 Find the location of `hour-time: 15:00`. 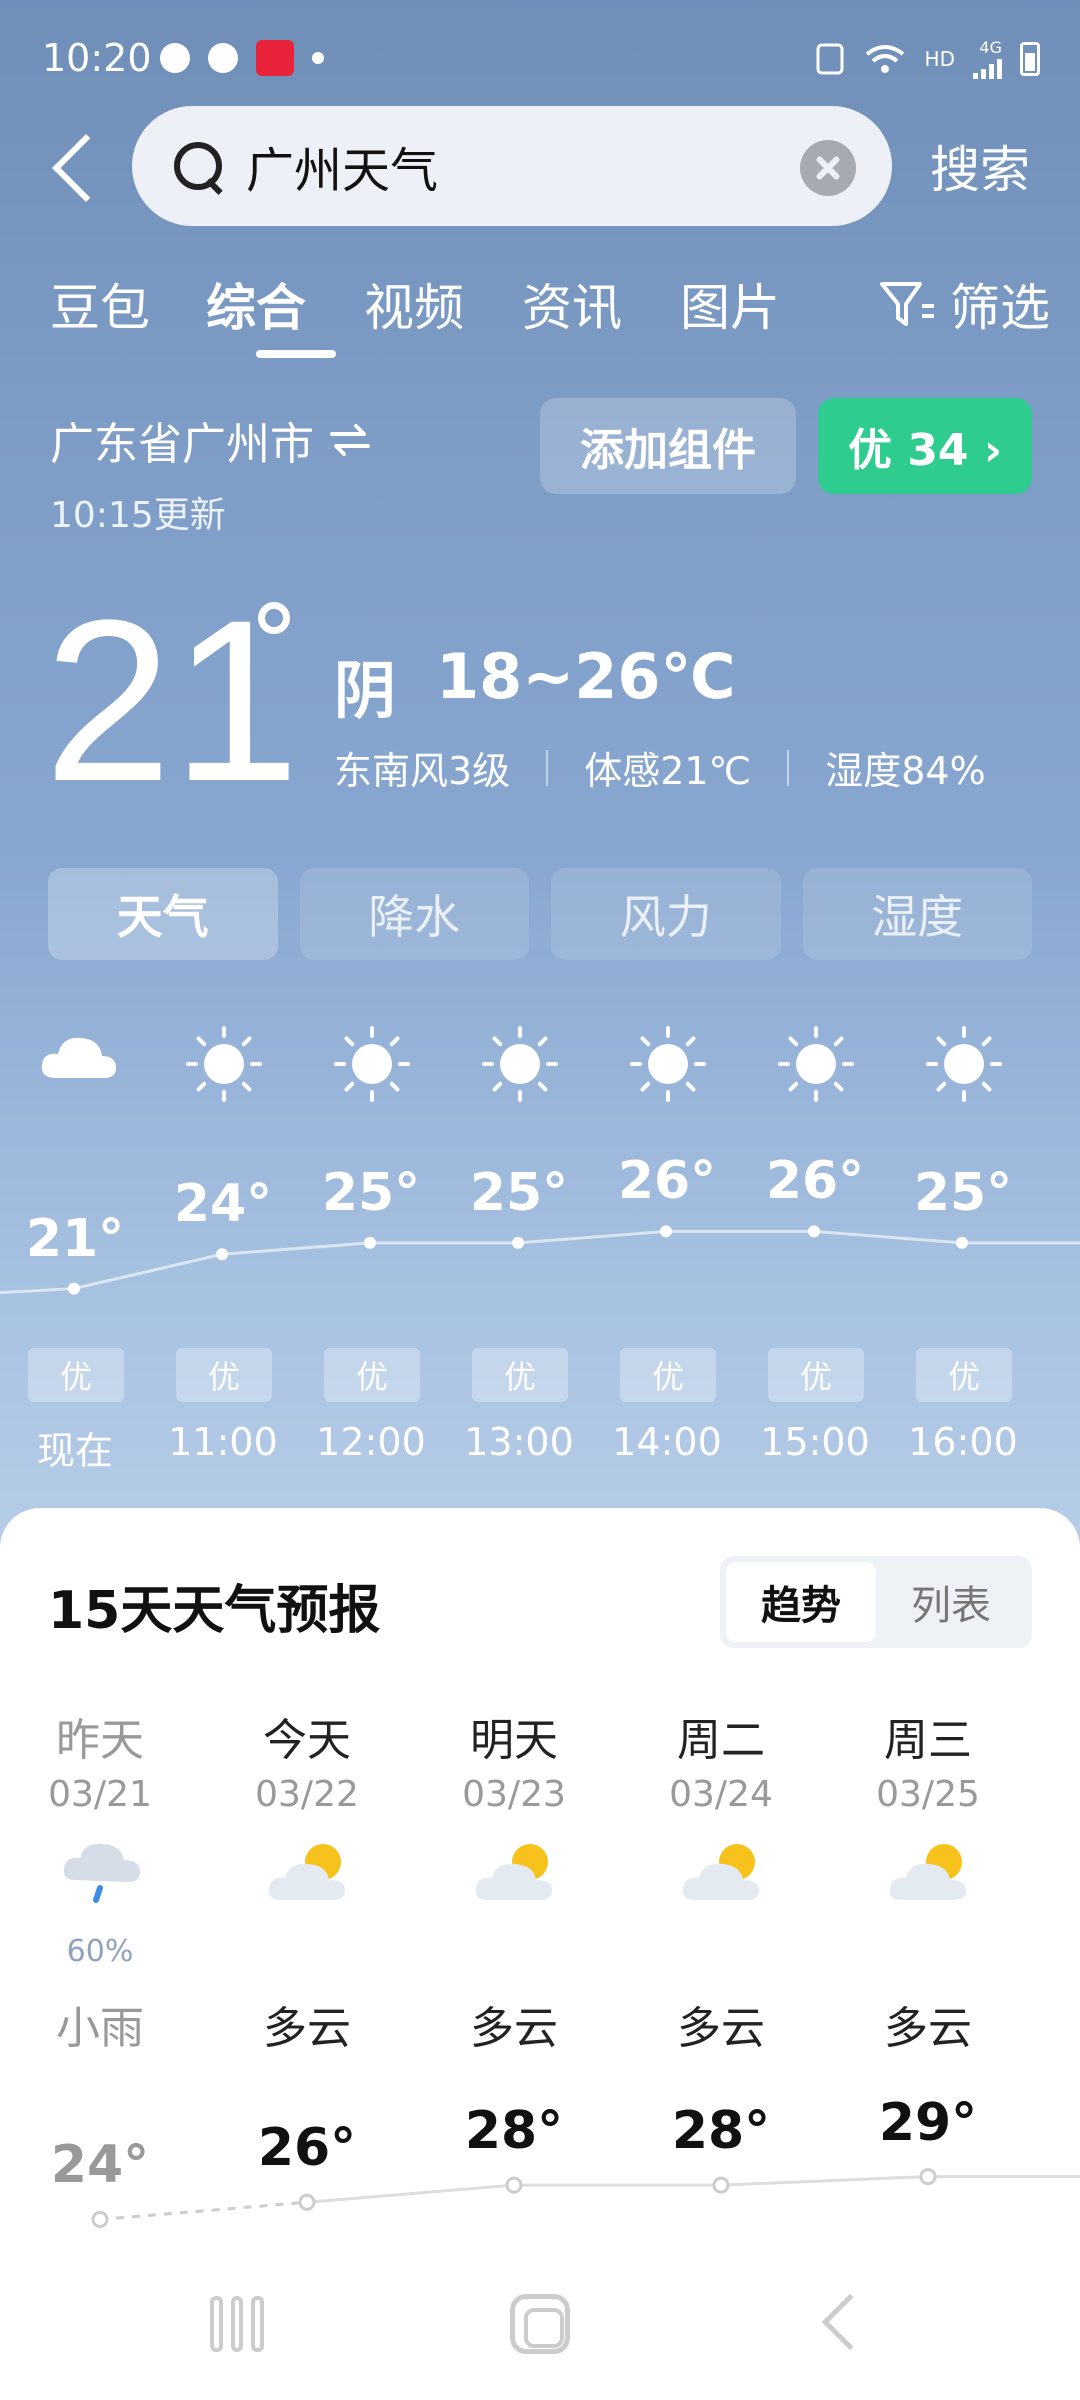

hour-time: 15:00 is located at coordinates (815, 1442).